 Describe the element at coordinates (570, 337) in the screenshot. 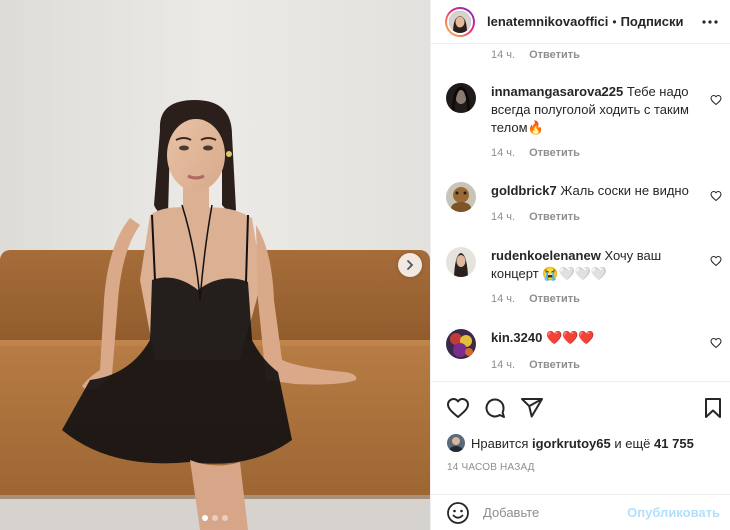

I see `comment-body: ❤️❤️❤️` at that location.